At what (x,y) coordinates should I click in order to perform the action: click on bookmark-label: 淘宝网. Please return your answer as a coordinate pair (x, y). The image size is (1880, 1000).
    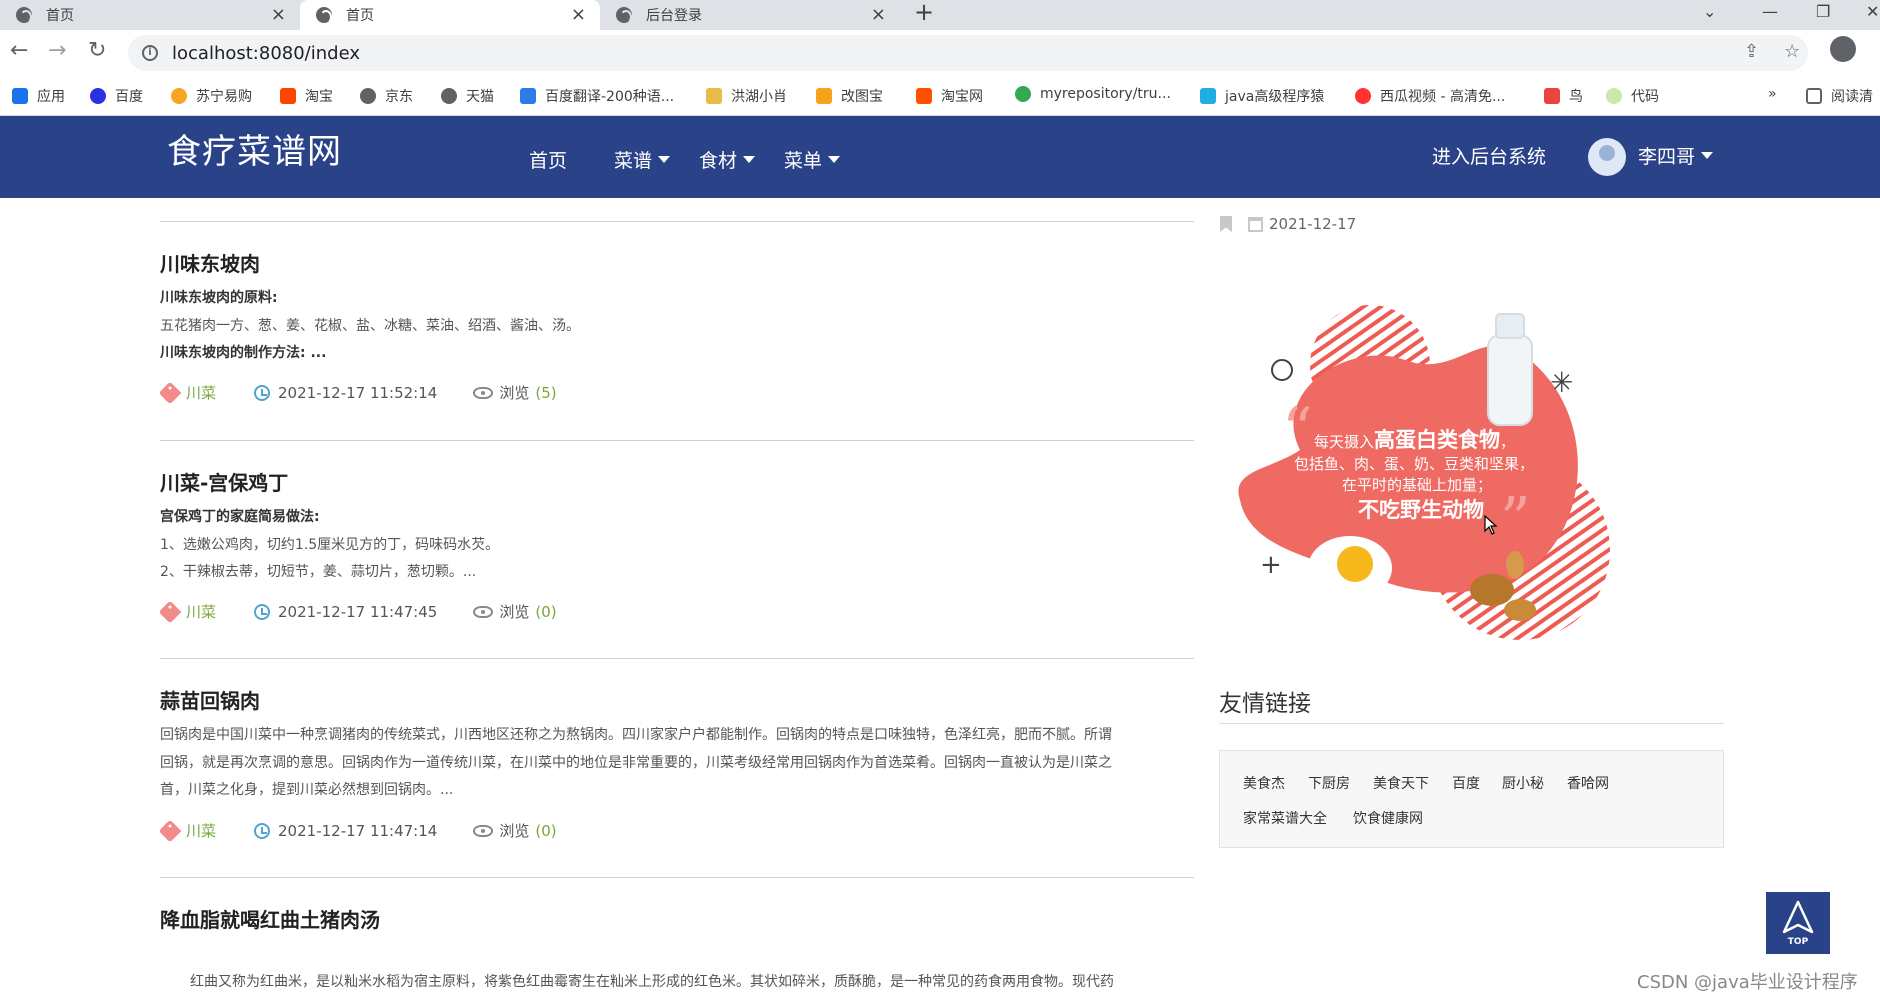
    Looking at the image, I should click on (962, 97).